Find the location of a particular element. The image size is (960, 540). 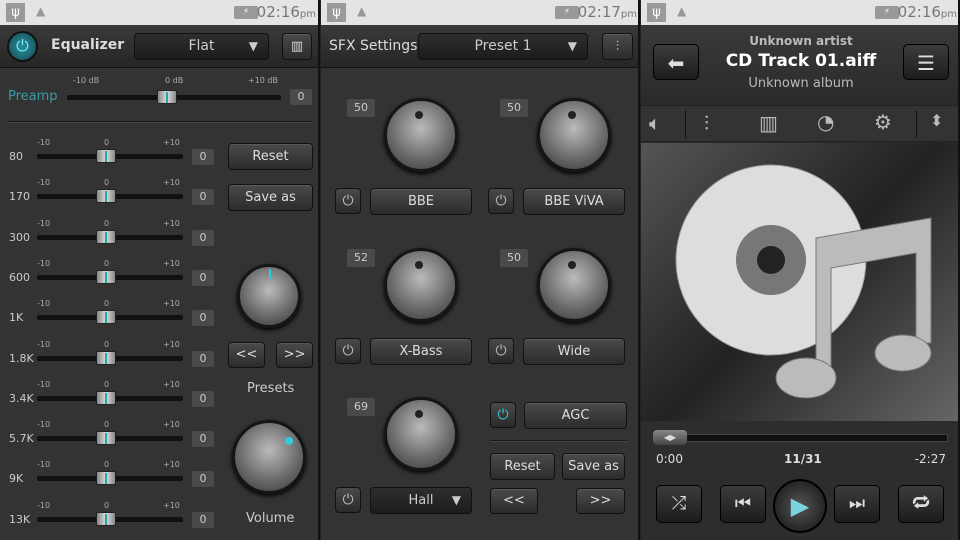

sfx-prev-button: << is located at coordinates (514, 501).